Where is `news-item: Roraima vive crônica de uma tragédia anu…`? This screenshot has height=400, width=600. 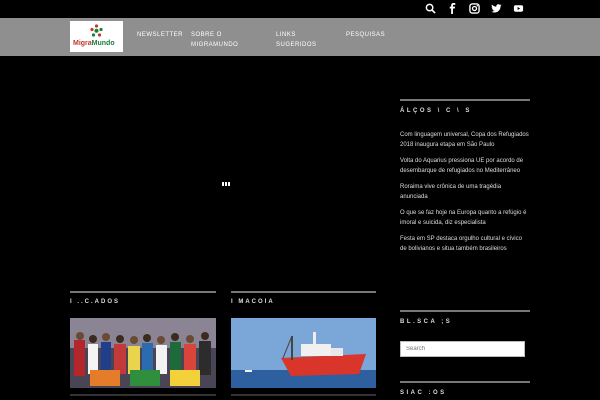 news-item: Roraima vive crônica de uma tragédia anu… is located at coordinates (465, 192).